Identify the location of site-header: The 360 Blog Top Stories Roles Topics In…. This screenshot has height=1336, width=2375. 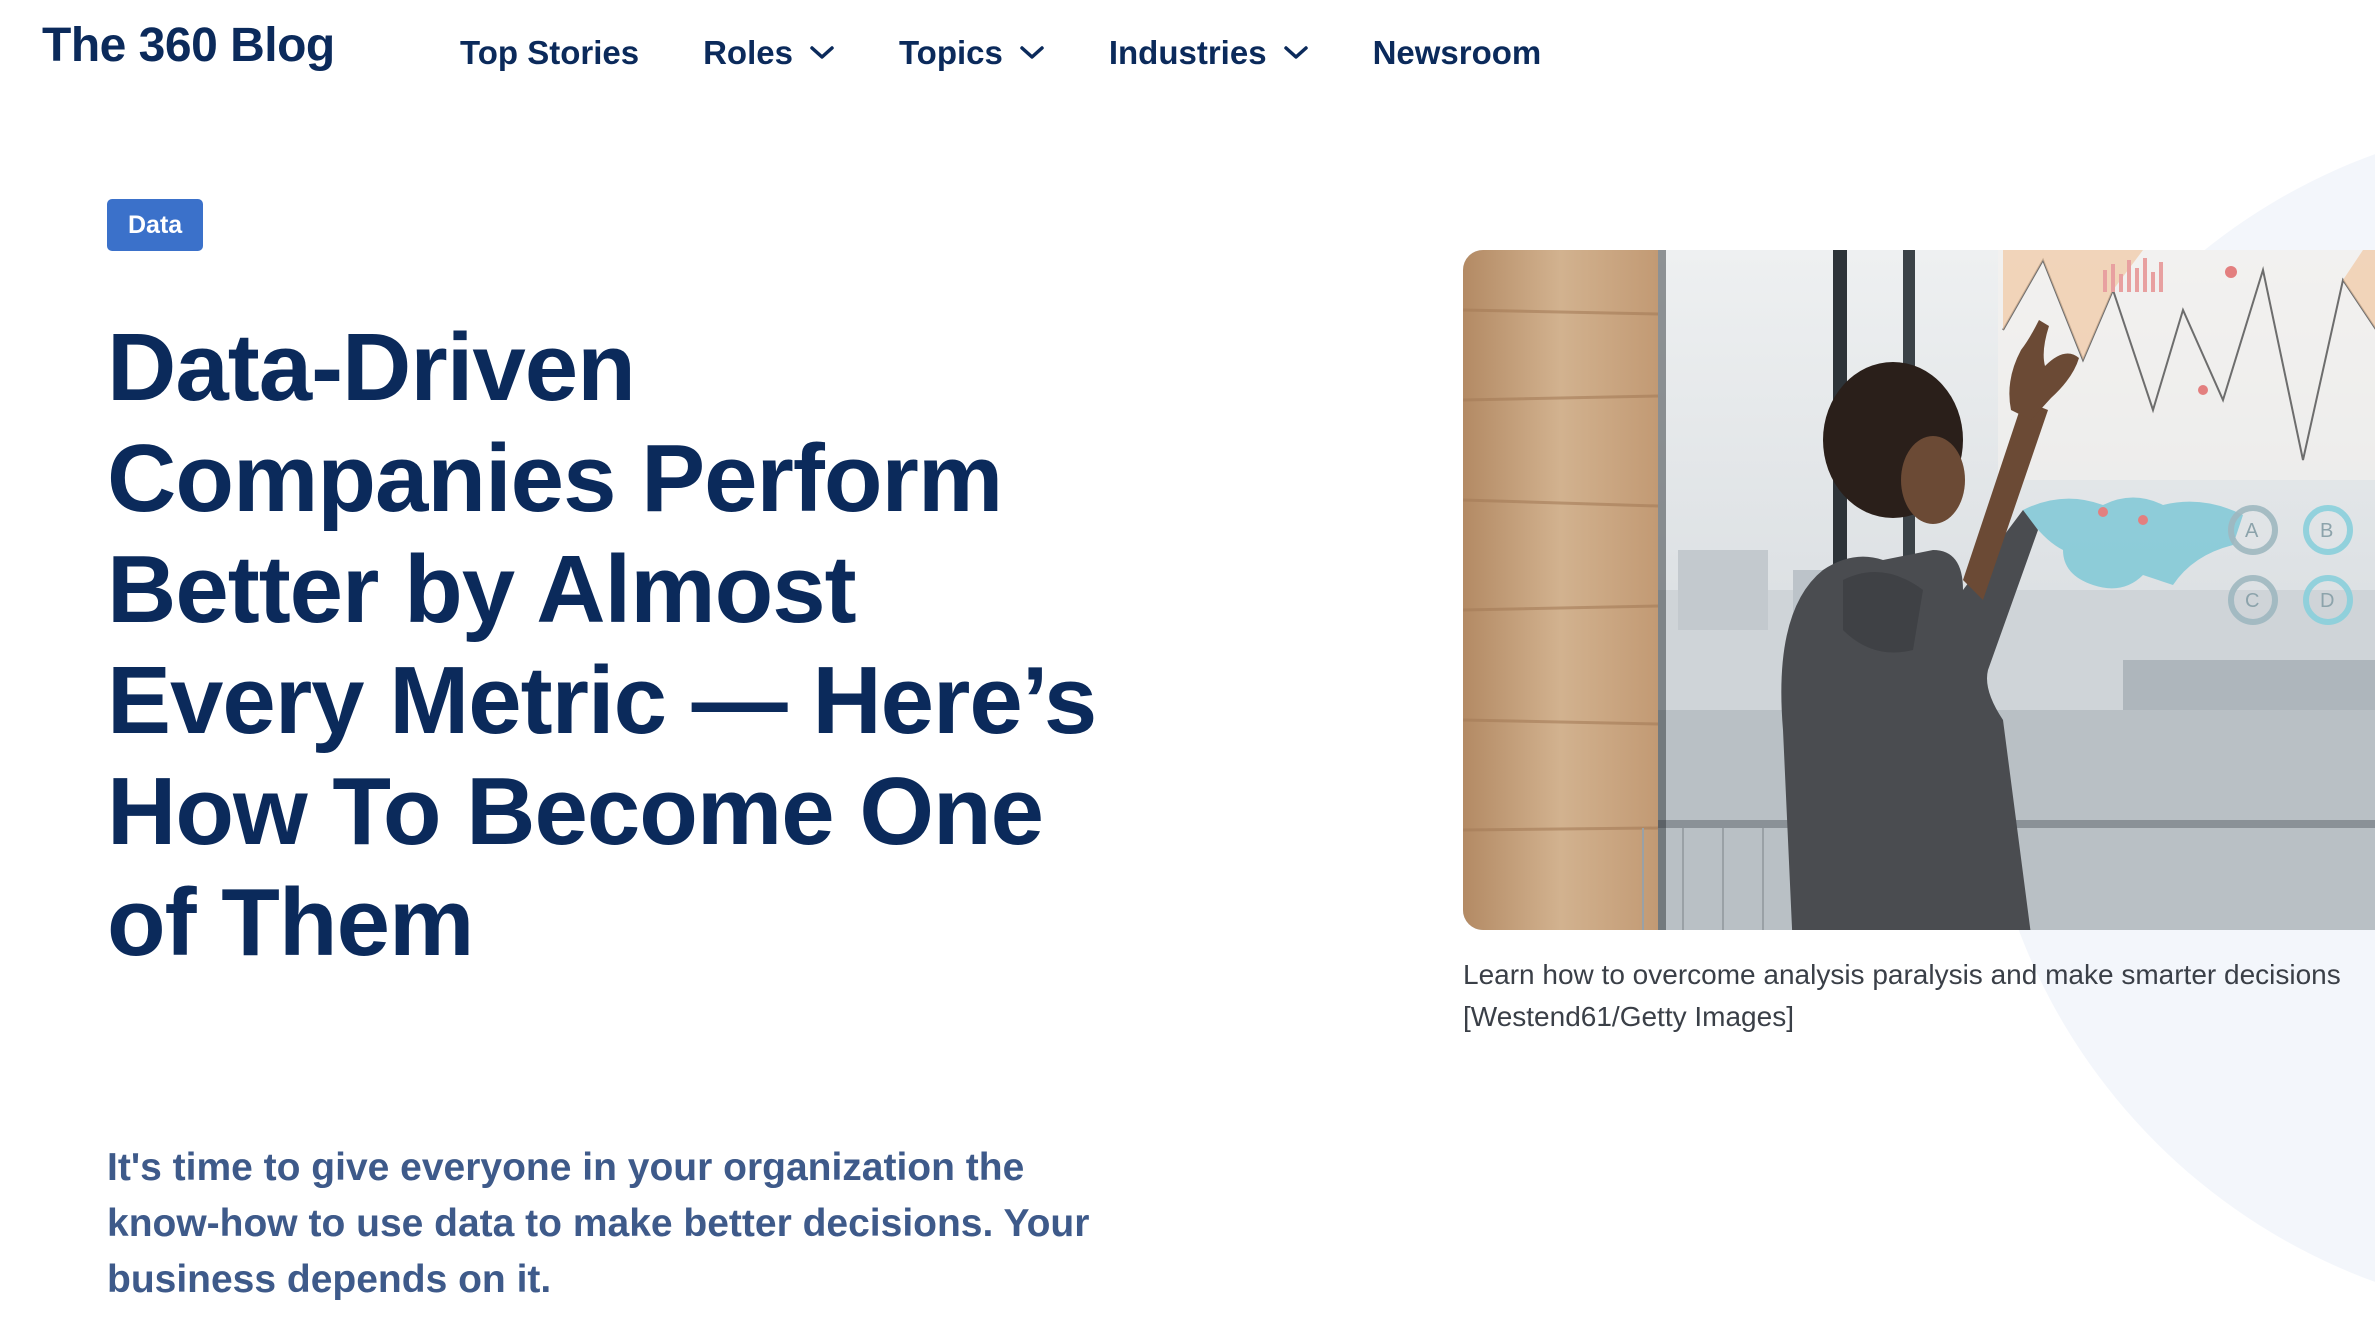
(1187, 55).